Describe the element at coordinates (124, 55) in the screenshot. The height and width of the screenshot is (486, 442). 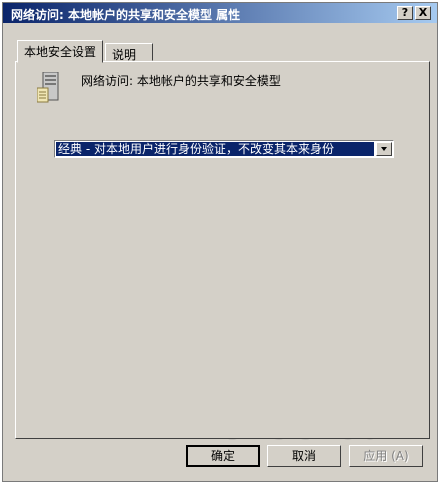
I see `tab-label: 说明` at that location.